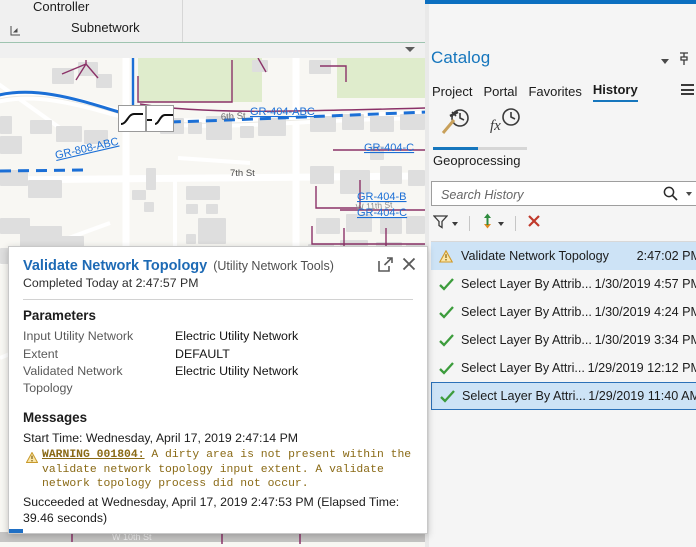 This screenshot has height=547, width=696. Describe the element at coordinates (615, 92) in the screenshot. I see `tab-history: History` at that location.